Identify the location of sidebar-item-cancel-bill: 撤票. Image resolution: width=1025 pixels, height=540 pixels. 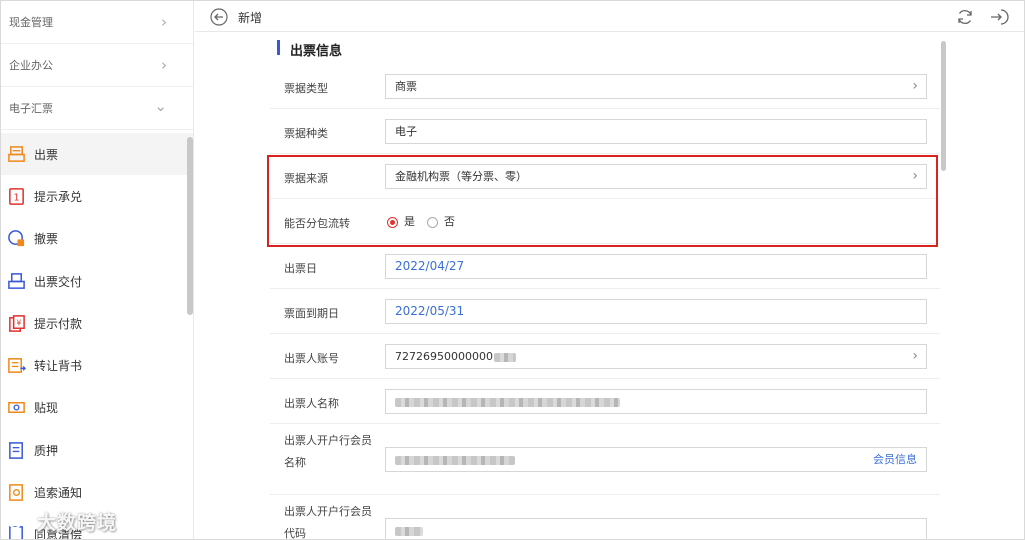
(97, 239).